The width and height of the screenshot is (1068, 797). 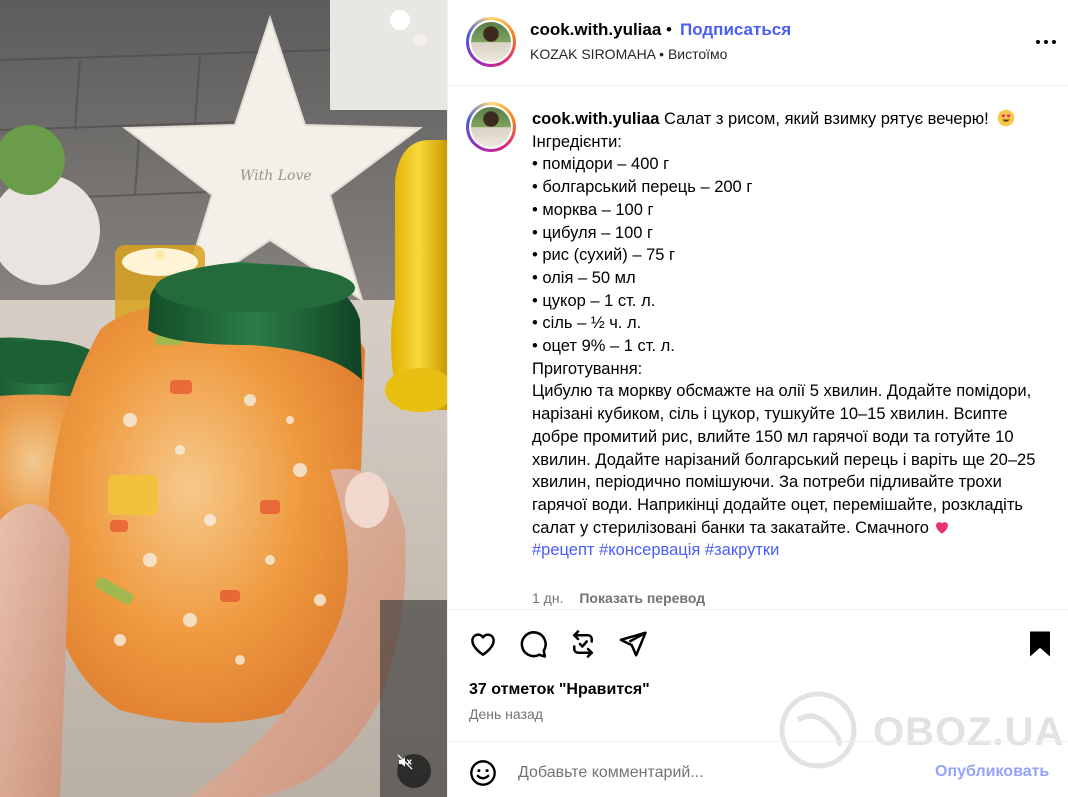 I want to click on translate-button: Показать перевод, so click(x=642, y=598).